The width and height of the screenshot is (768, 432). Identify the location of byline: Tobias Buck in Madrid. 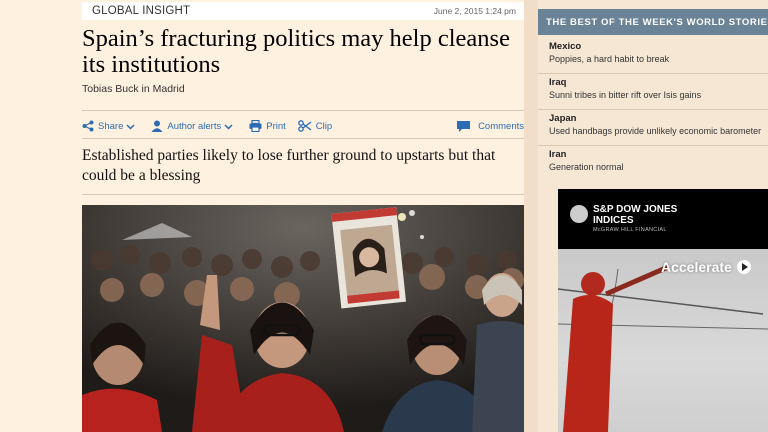
(133, 89).